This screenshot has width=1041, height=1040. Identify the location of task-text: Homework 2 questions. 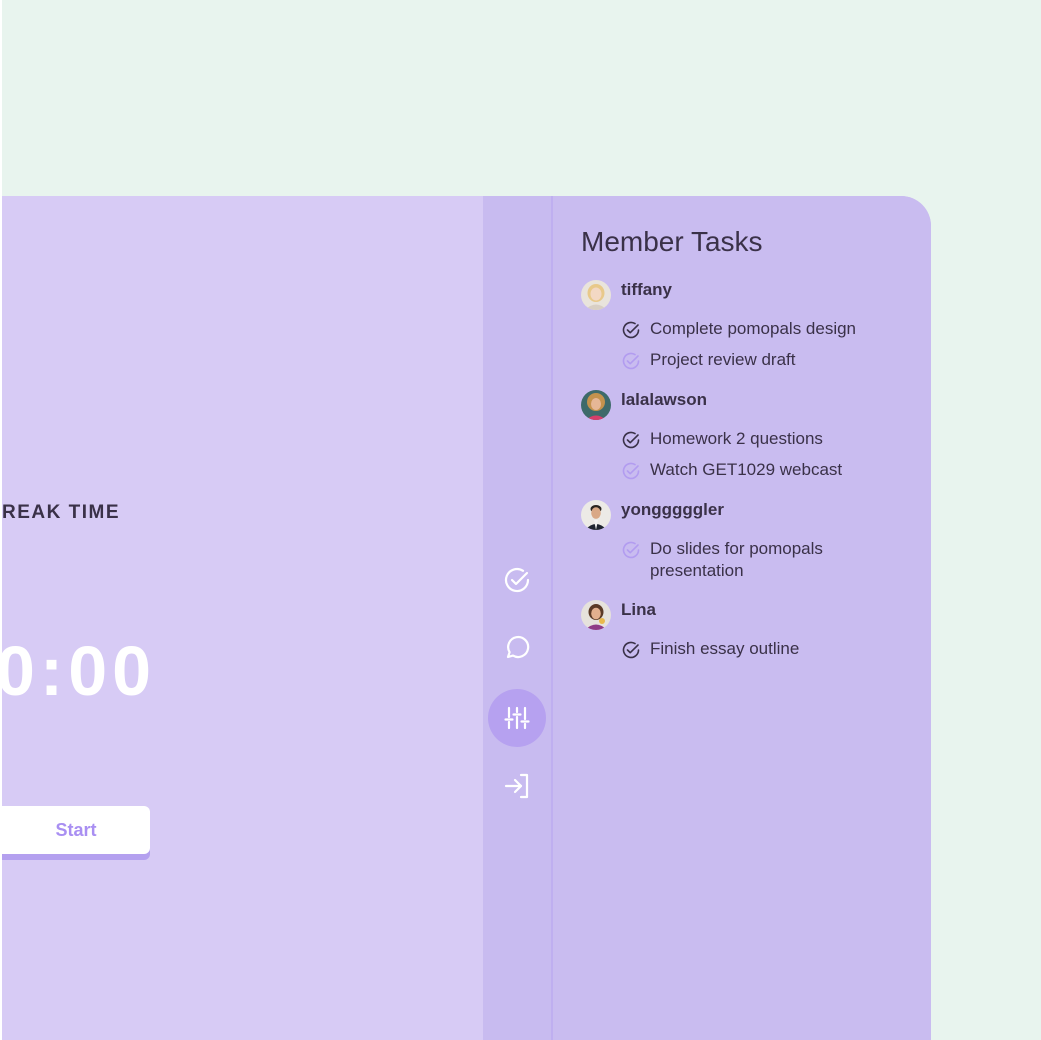
(736, 438).